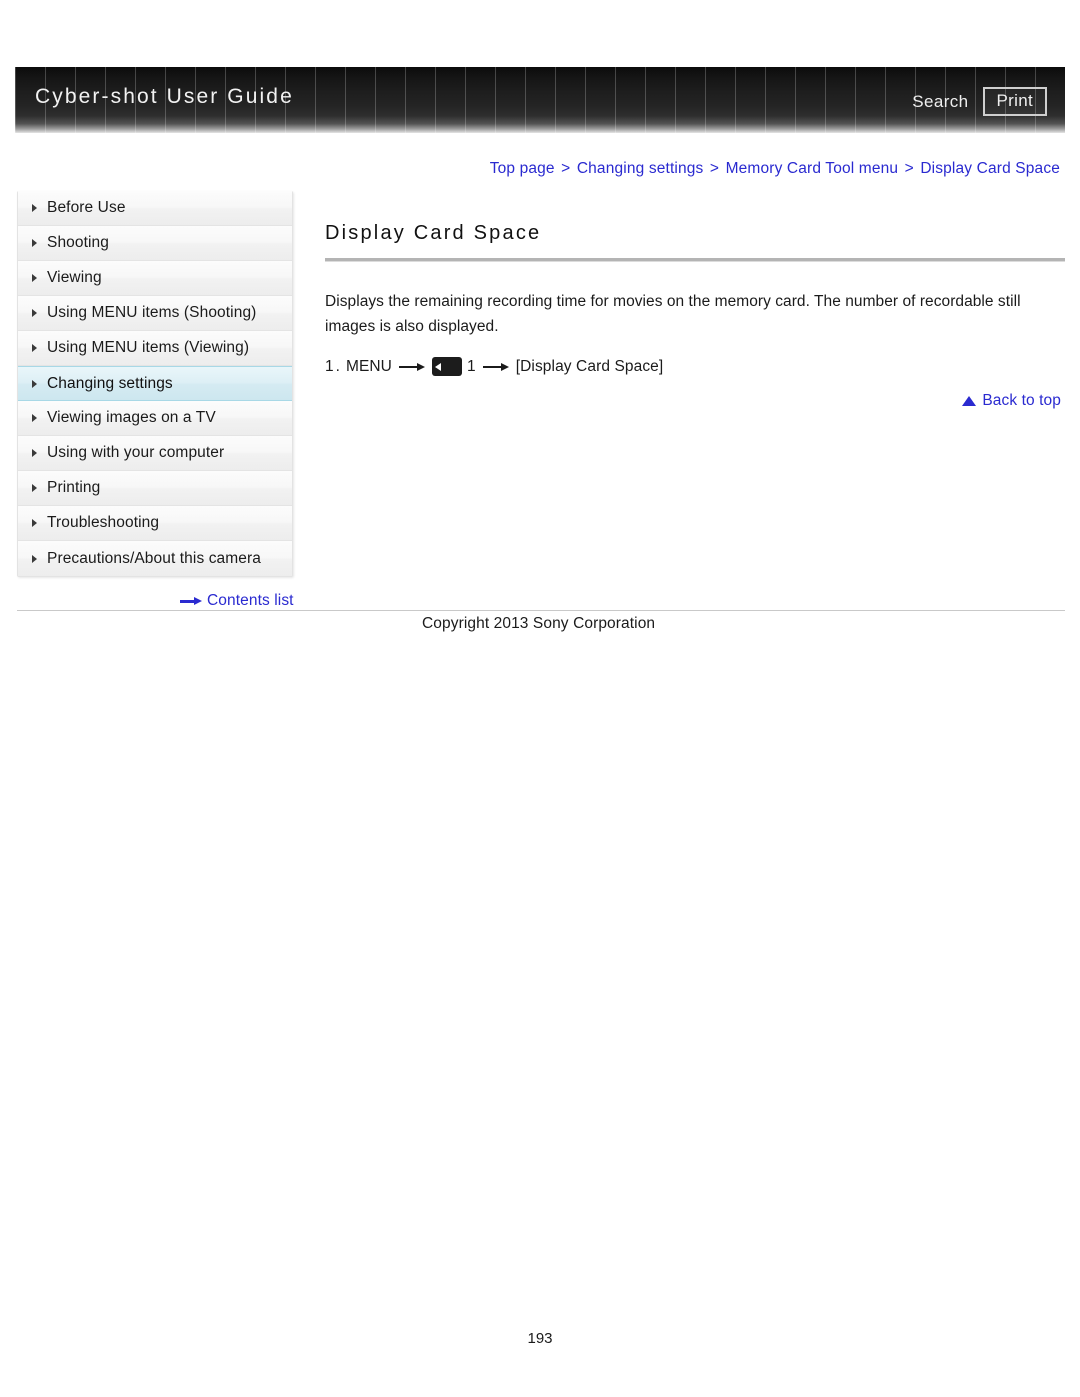 The width and height of the screenshot is (1080, 1397). I want to click on contents-list-label: Contents list, so click(250, 600).